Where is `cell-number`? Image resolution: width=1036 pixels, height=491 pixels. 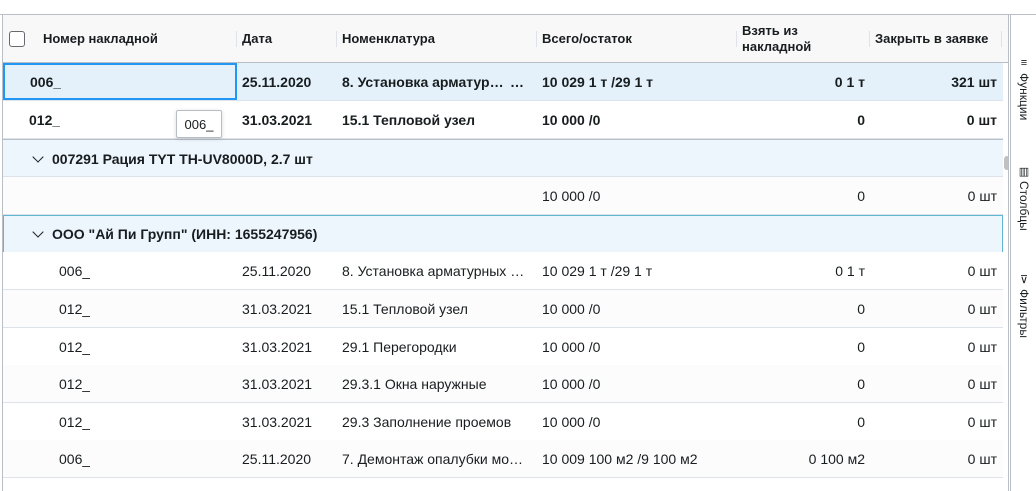
cell-number is located at coordinates (120, 195).